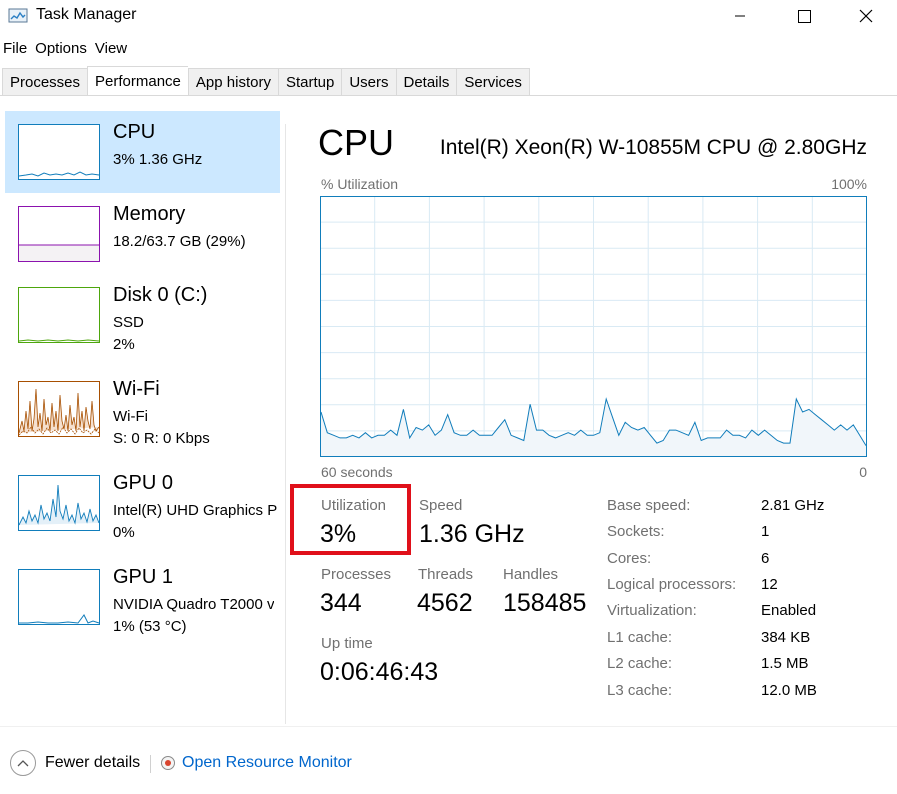  What do you see at coordinates (143, 577) in the screenshot?
I see `sidebar-item-label: GPU 1` at bounding box center [143, 577].